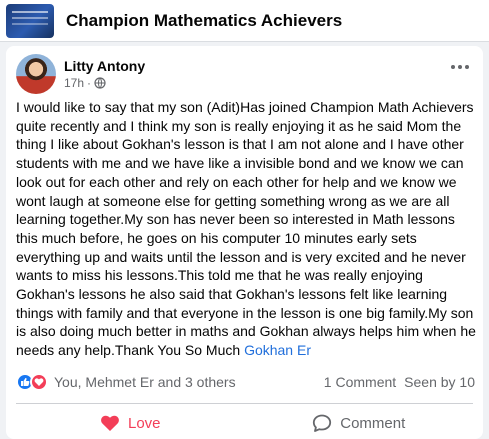 Image resolution: width=489 pixels, height=439 pixels. Describe the element at coordinates (36, 74) in the screenshot. I see `avatar` at that location.